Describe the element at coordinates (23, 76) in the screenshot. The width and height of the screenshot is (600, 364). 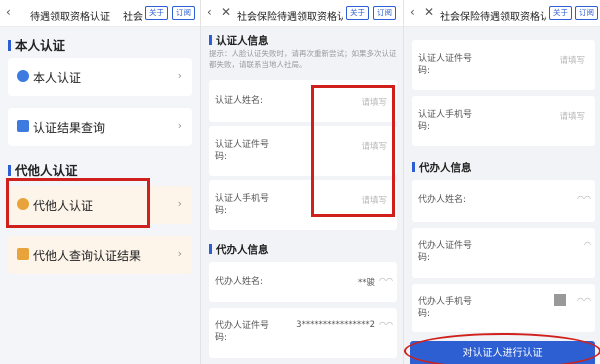
I see `person-icon` at that location.